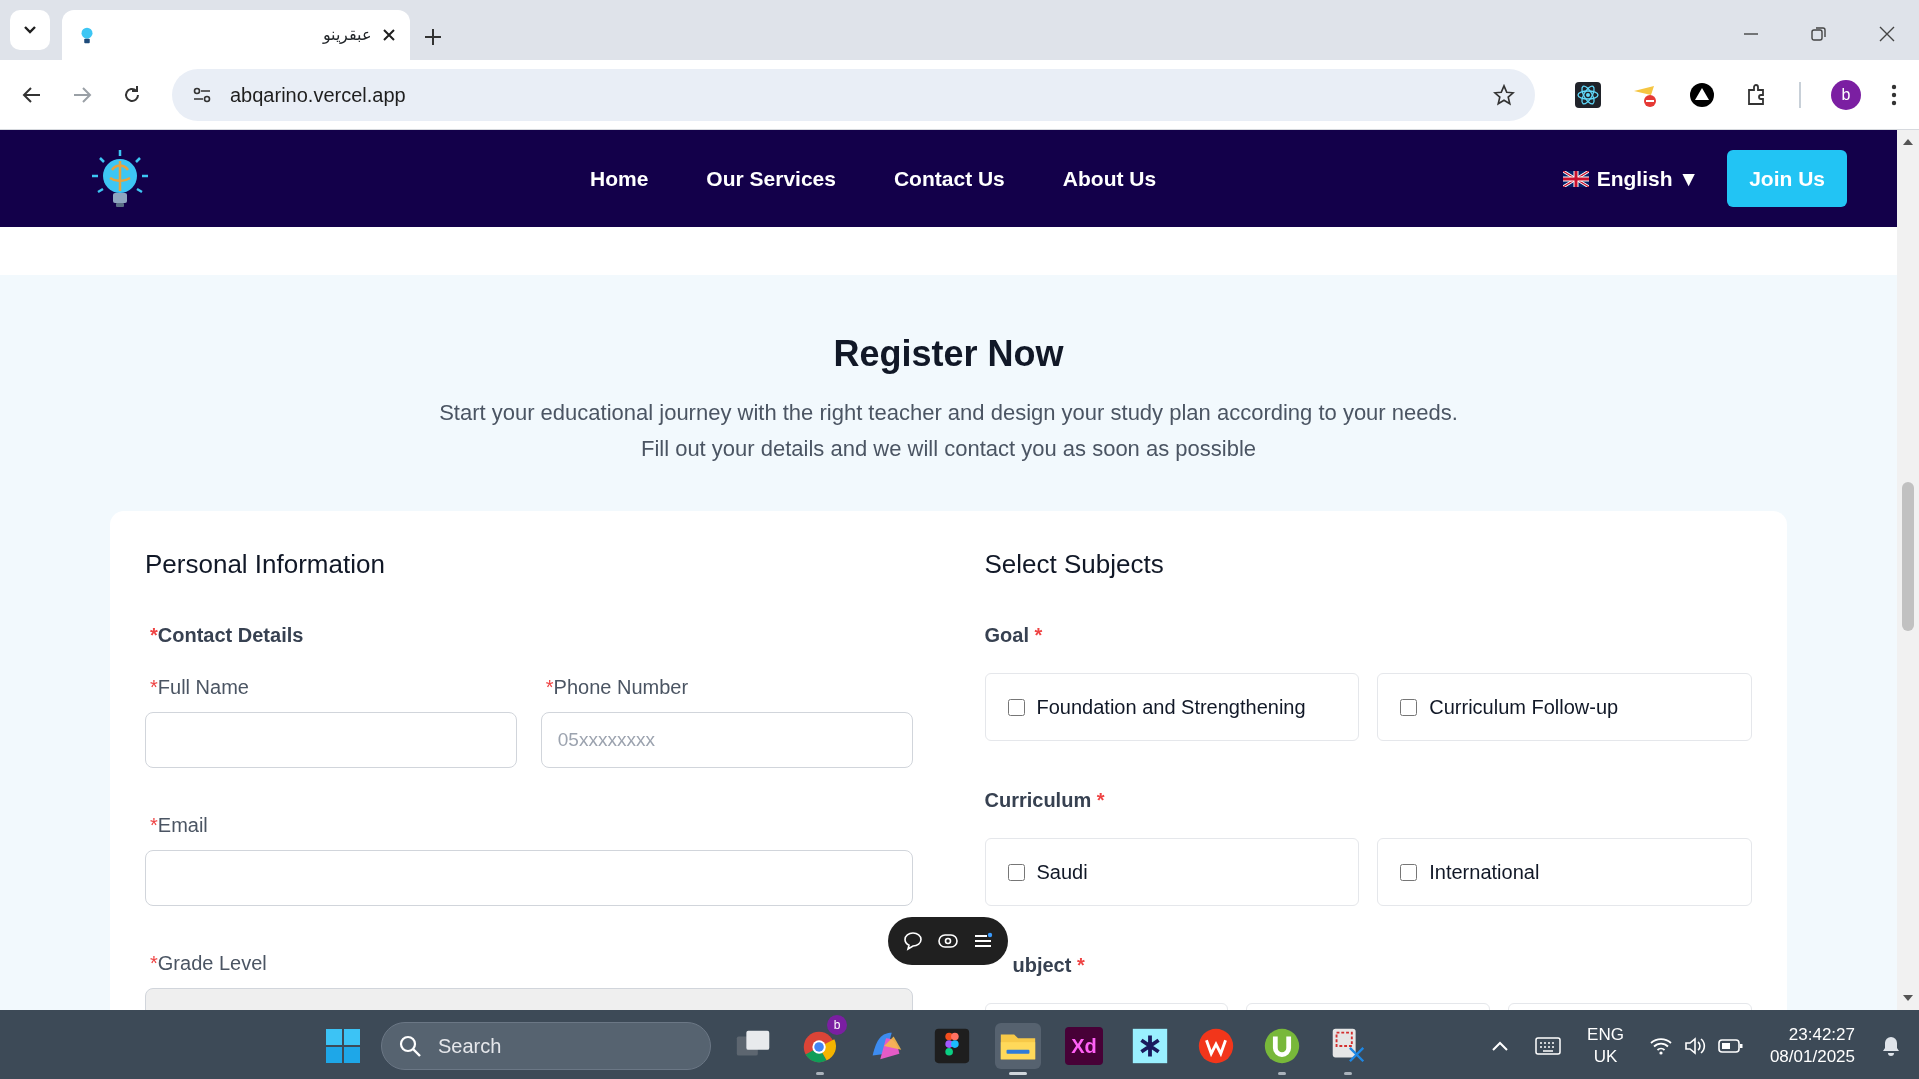  Describe the element at coordinates (546, 1045) in the screenshot. I see `taskbar-search: Search` at that location.